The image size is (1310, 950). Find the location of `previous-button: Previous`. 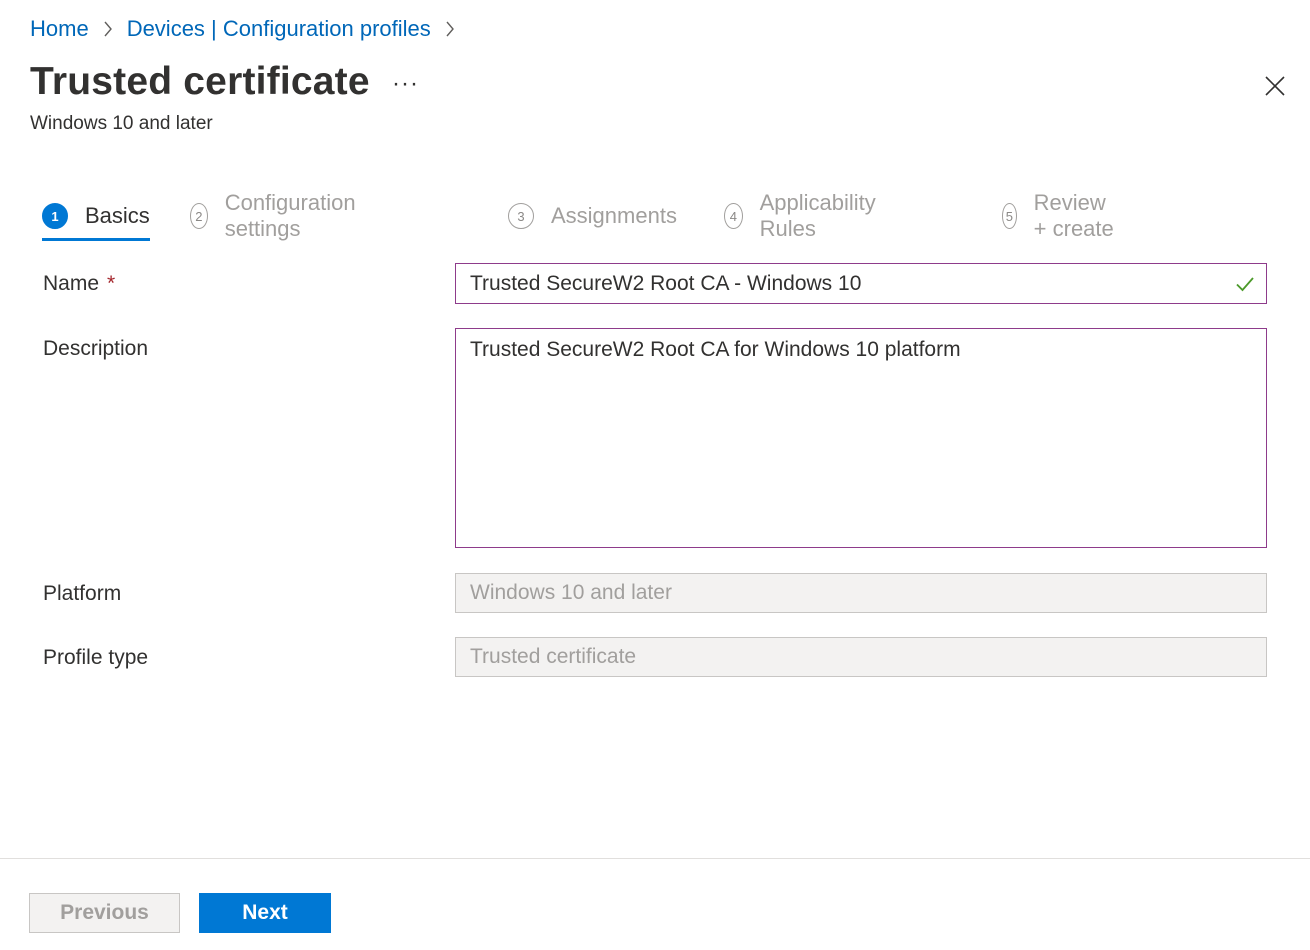

previous-button: Previous is located at coordinates (104, 913).